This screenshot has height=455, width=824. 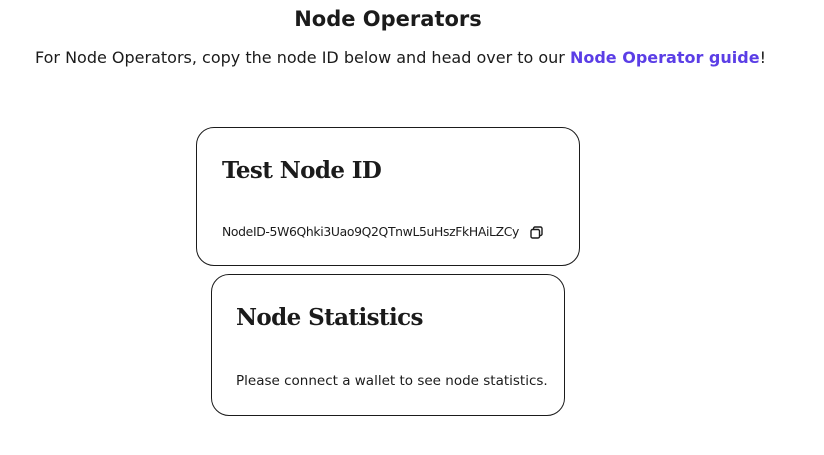 What do you see at coordinates (762, 57) in the screenshot?
I see `intro-suffix: !` at bounding box center [762, 57].